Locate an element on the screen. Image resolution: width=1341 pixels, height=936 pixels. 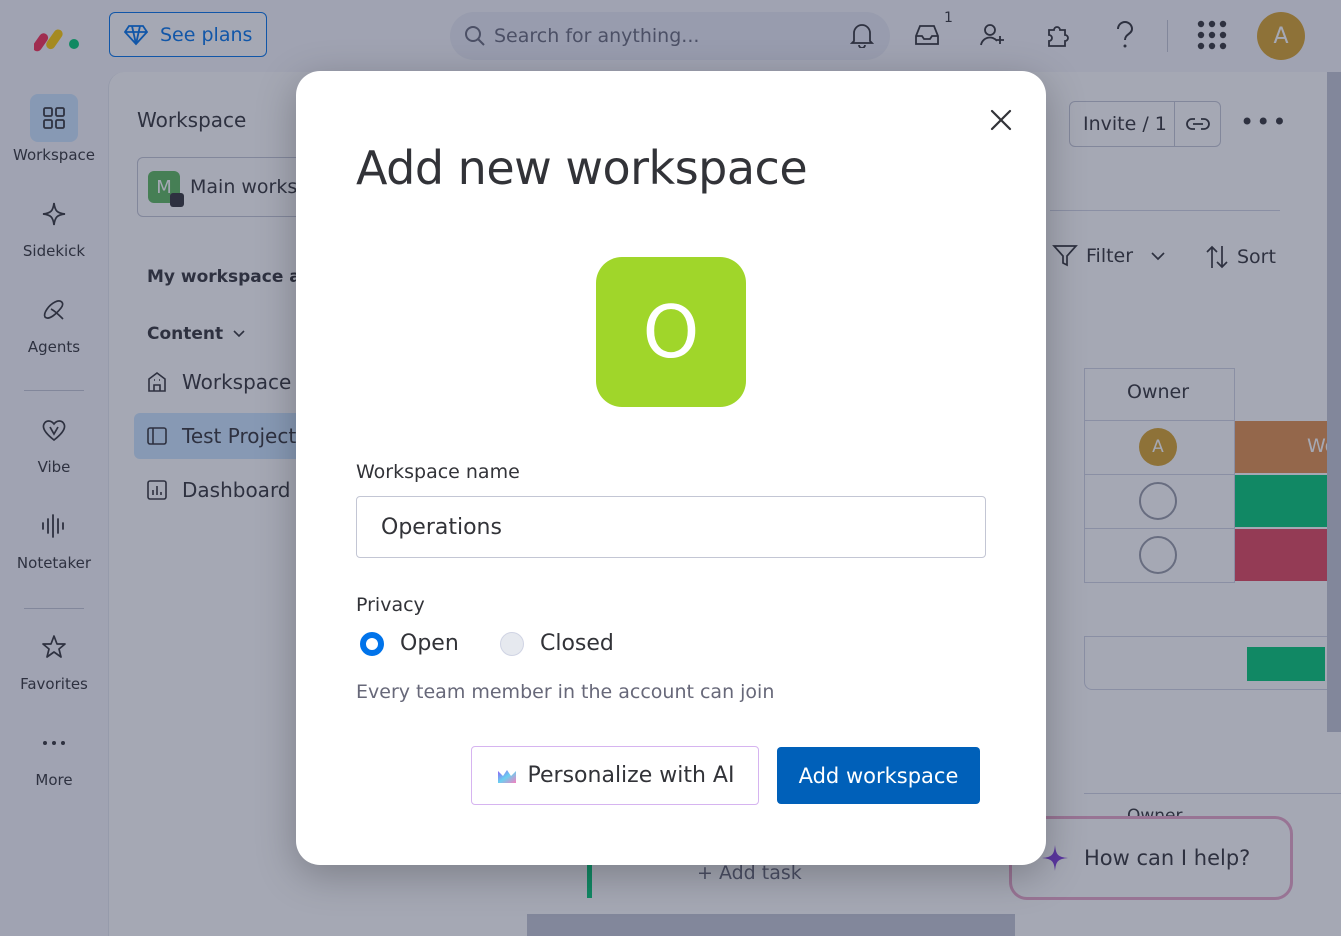
radio-unselected is located at coordinates (512, 643).